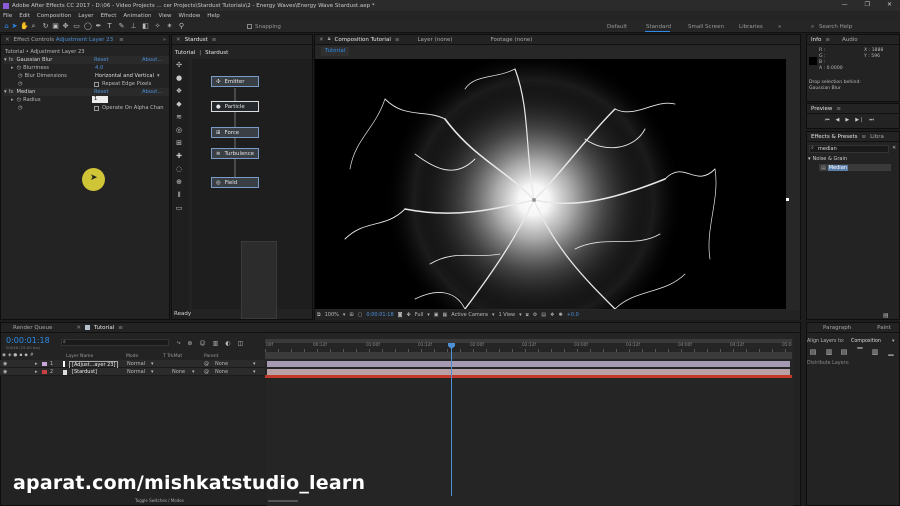  Describe the element at coordinates (812, 27) in the screenshot. I see `search-icon: ⌕` at that location.